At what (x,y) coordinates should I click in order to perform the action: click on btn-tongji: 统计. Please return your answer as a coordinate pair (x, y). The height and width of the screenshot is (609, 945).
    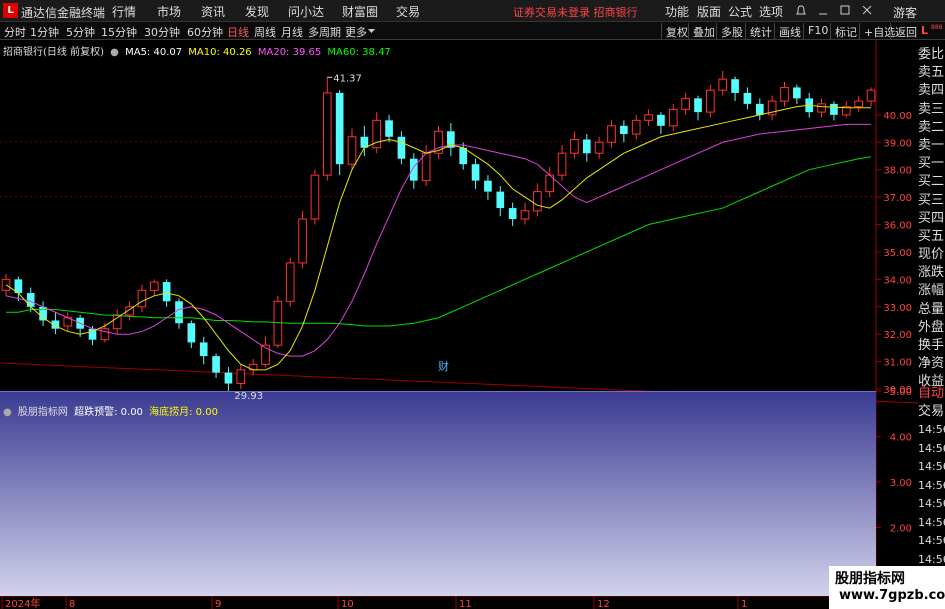
    Looking at the image, I should click on (760, 31).